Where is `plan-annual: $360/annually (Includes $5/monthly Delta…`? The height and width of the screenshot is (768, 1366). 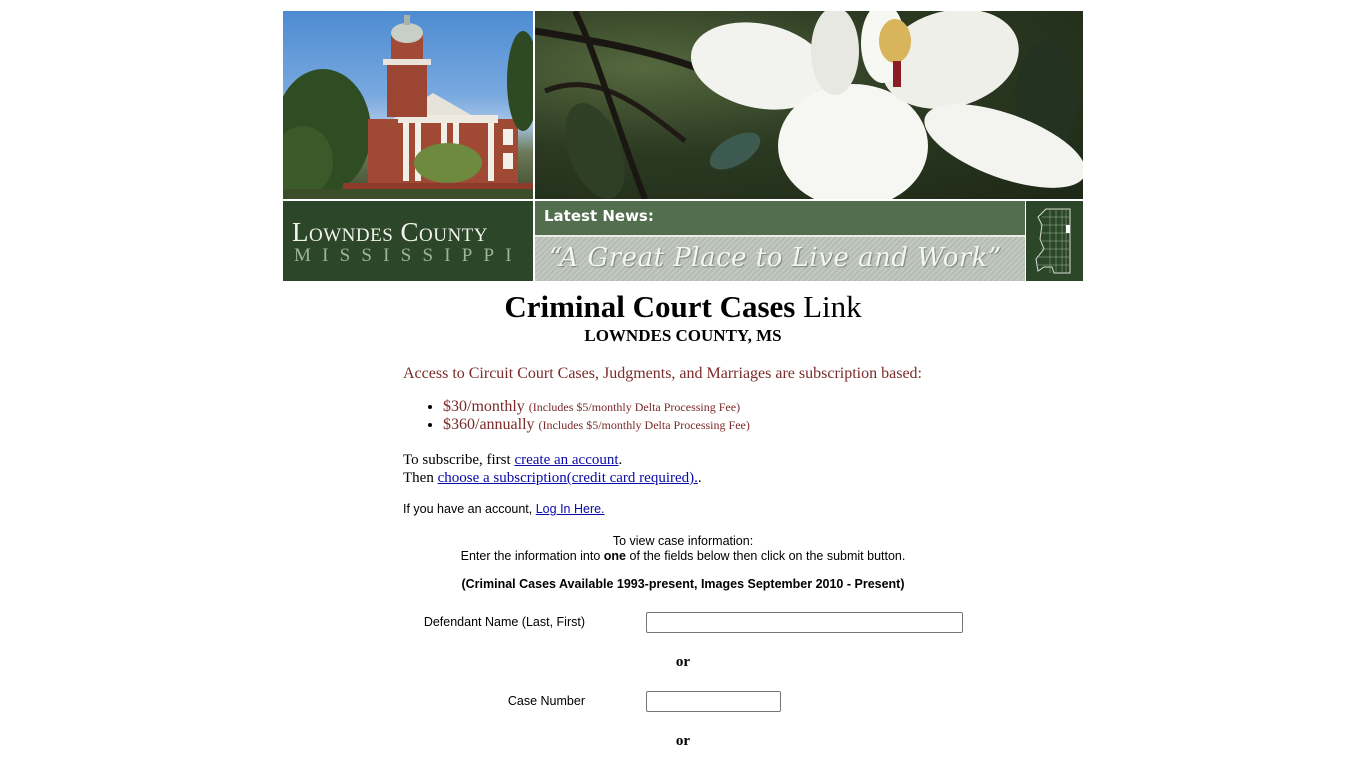 plan-annual: $360/annually (Includes $5/monthly Delta… is located at coordinates (596, 425).